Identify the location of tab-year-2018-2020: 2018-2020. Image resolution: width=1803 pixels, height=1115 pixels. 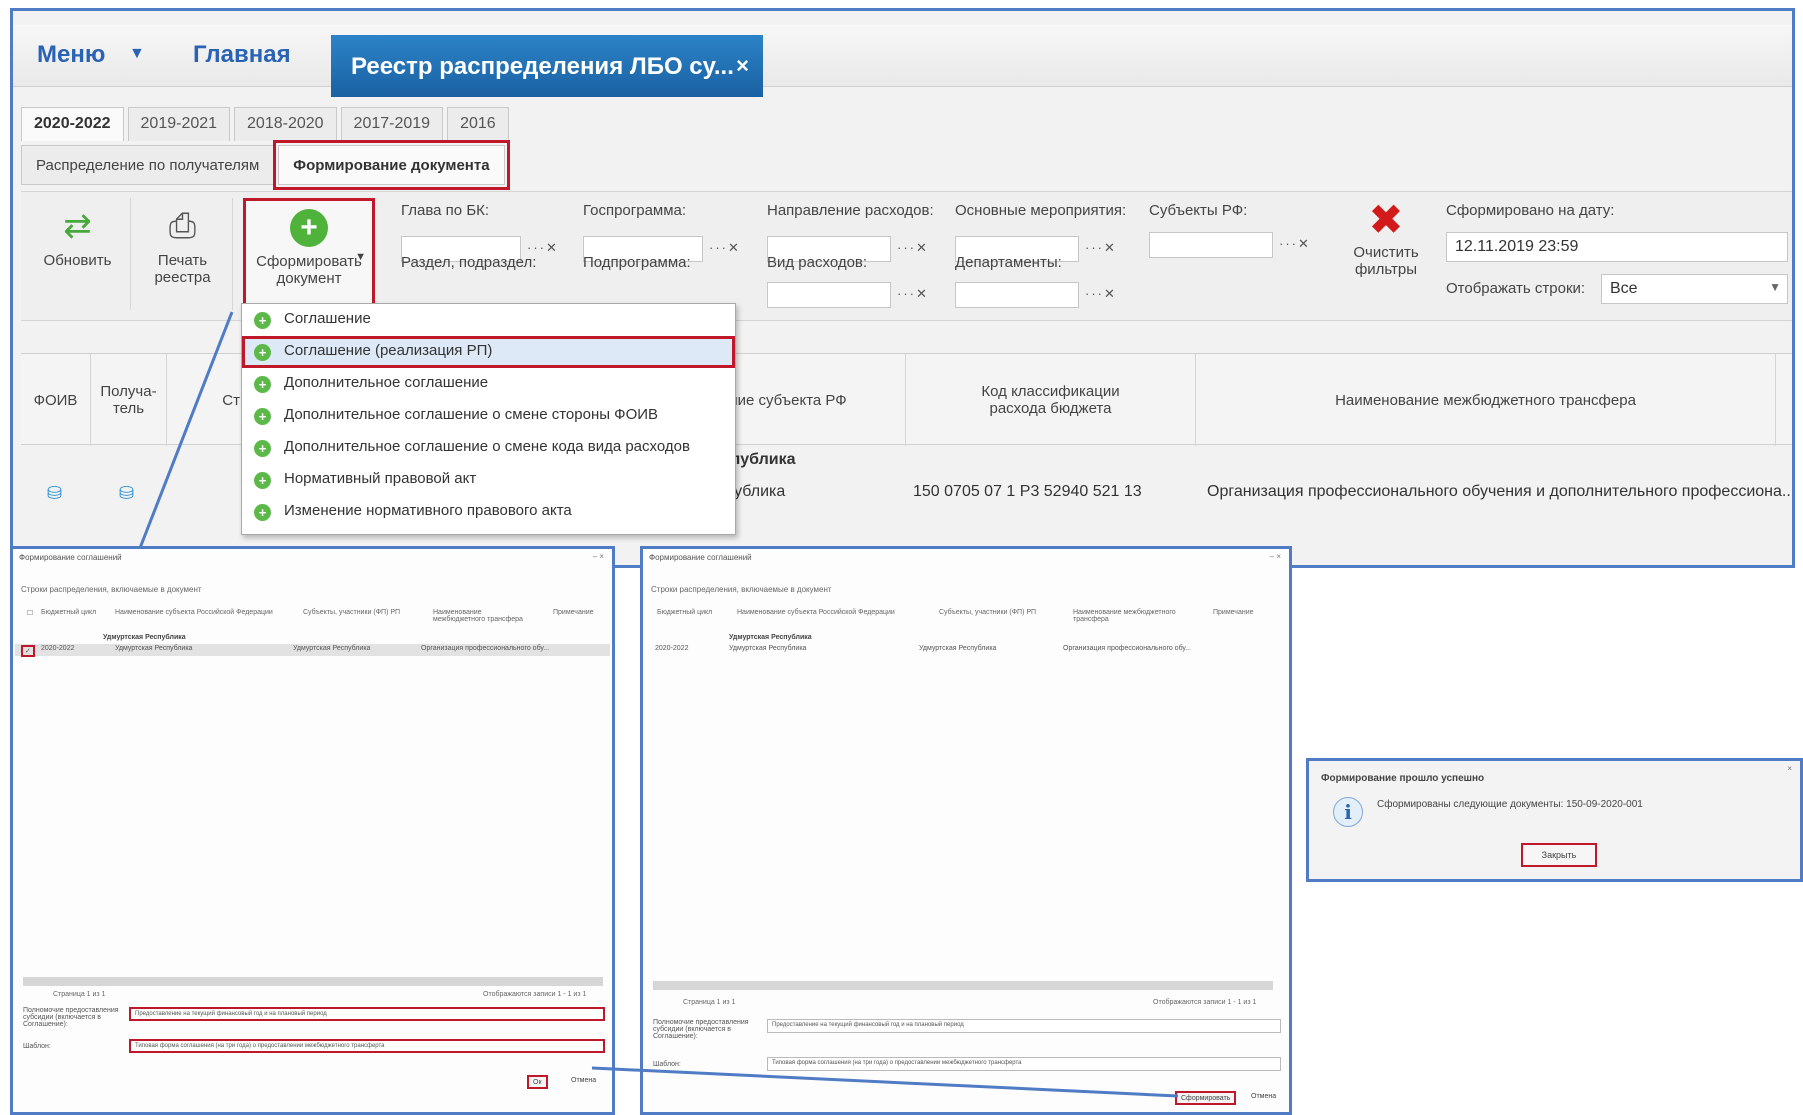
(285, 124).